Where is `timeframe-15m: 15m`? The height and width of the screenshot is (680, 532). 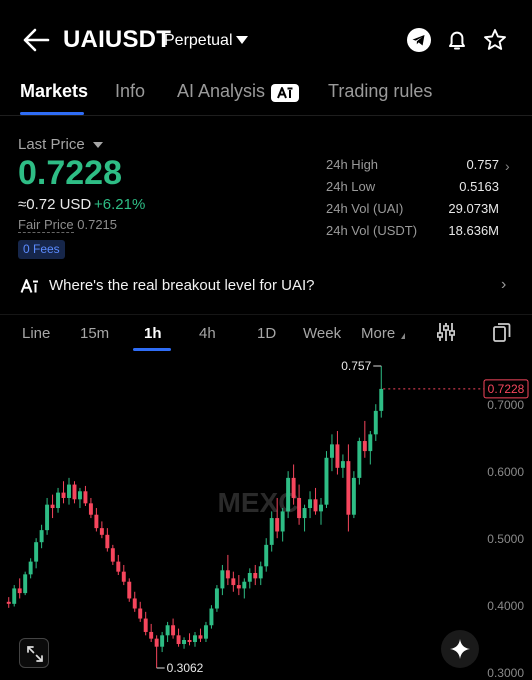 timeframe-15m: 15m is located at coordinates (94, 333).